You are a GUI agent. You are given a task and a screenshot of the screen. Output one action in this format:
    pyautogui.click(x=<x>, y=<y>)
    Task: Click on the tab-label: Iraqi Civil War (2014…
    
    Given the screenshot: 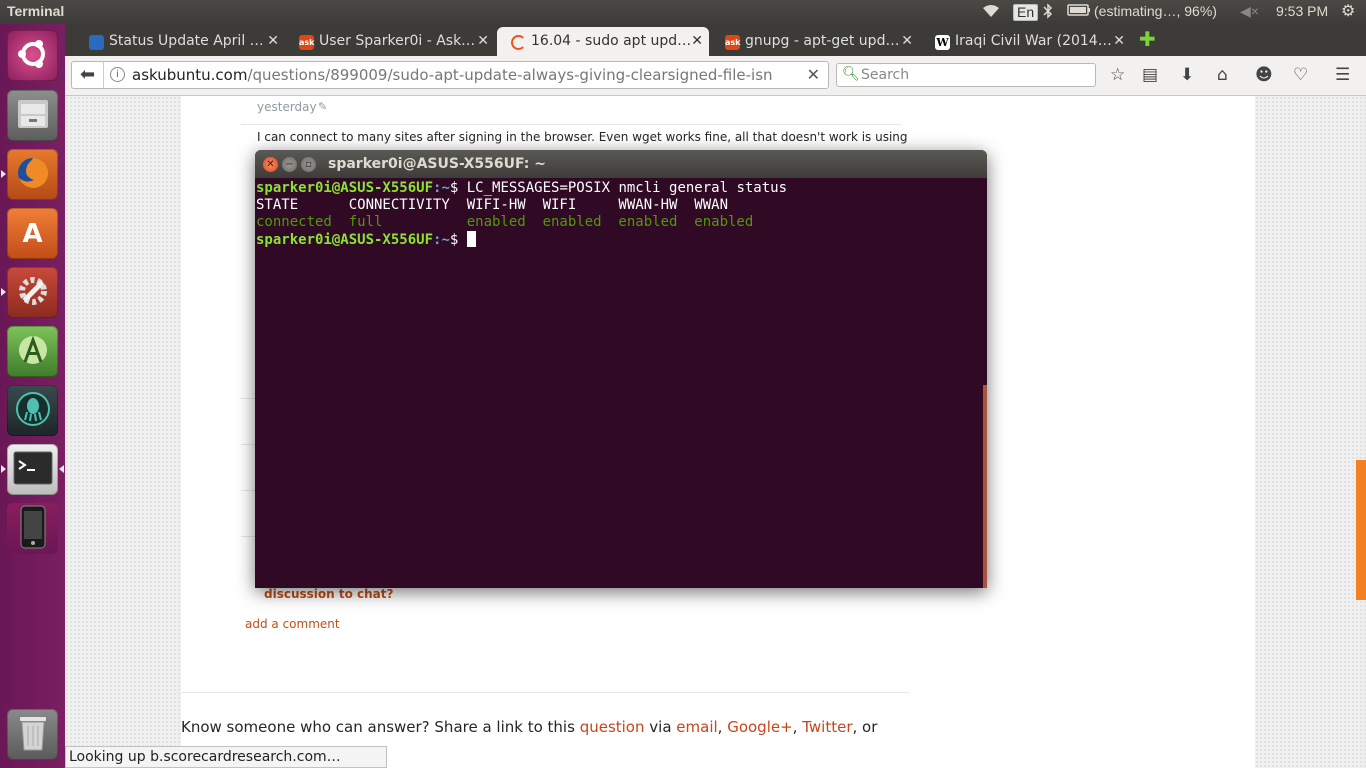 What is the action you would take?
    pyautogui.click(x=1033, y=41)
    